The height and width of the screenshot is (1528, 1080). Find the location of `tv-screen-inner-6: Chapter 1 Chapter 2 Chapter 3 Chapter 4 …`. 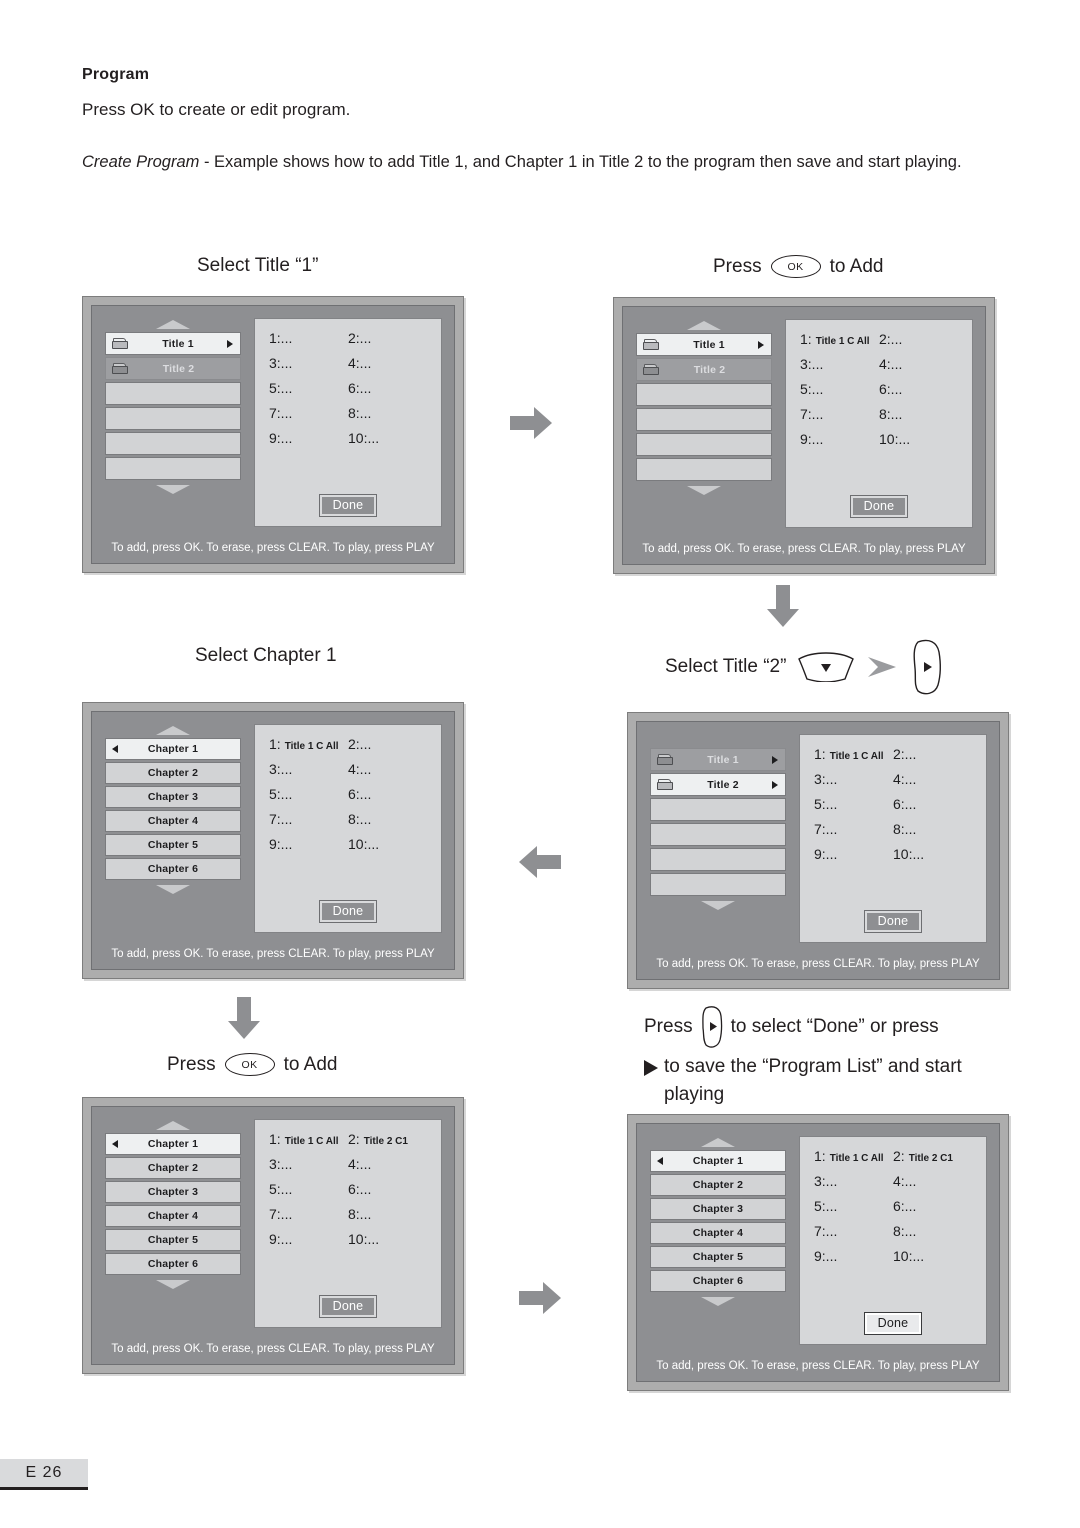

tv-screen-inner-6: Chapter 1 Chapter 2 Chapter 3 Chapter 4 … is located at coordinates (818, 1253).